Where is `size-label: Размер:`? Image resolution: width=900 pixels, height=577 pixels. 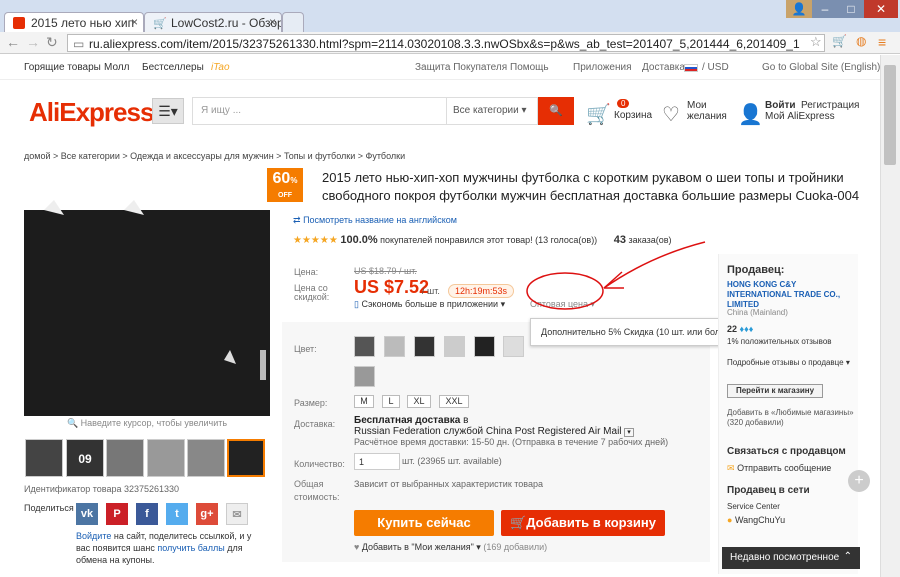 size-label: Размер: is located at coordinates (311, 403).